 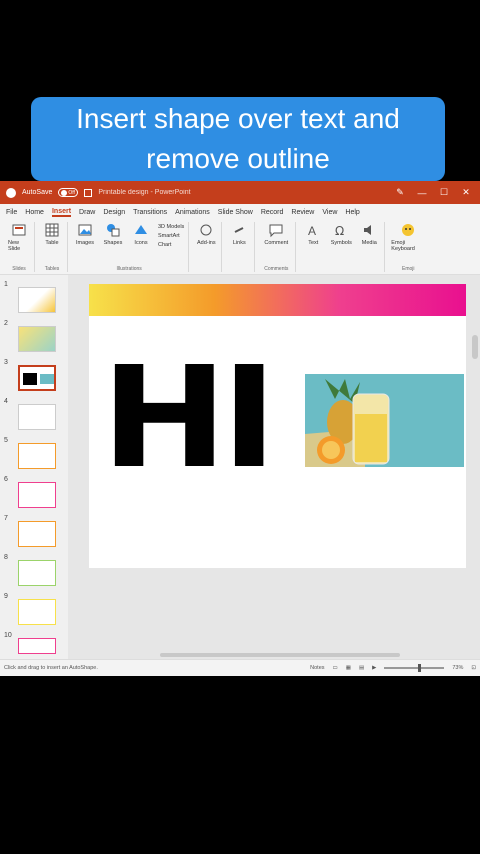 I want to click on svg-text: A, so click(x=312, y=231).